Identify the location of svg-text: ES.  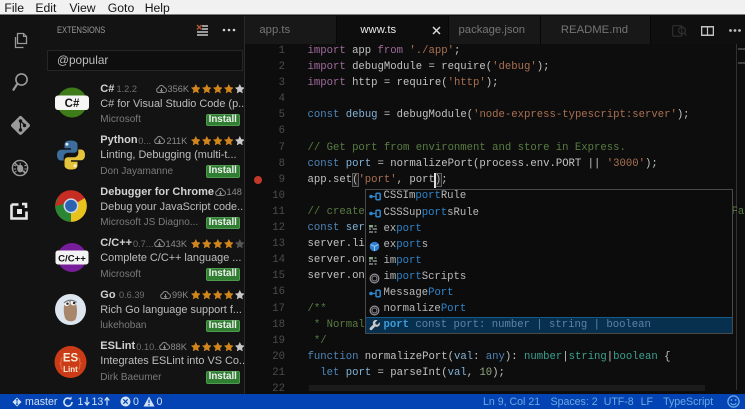
(71, 359).